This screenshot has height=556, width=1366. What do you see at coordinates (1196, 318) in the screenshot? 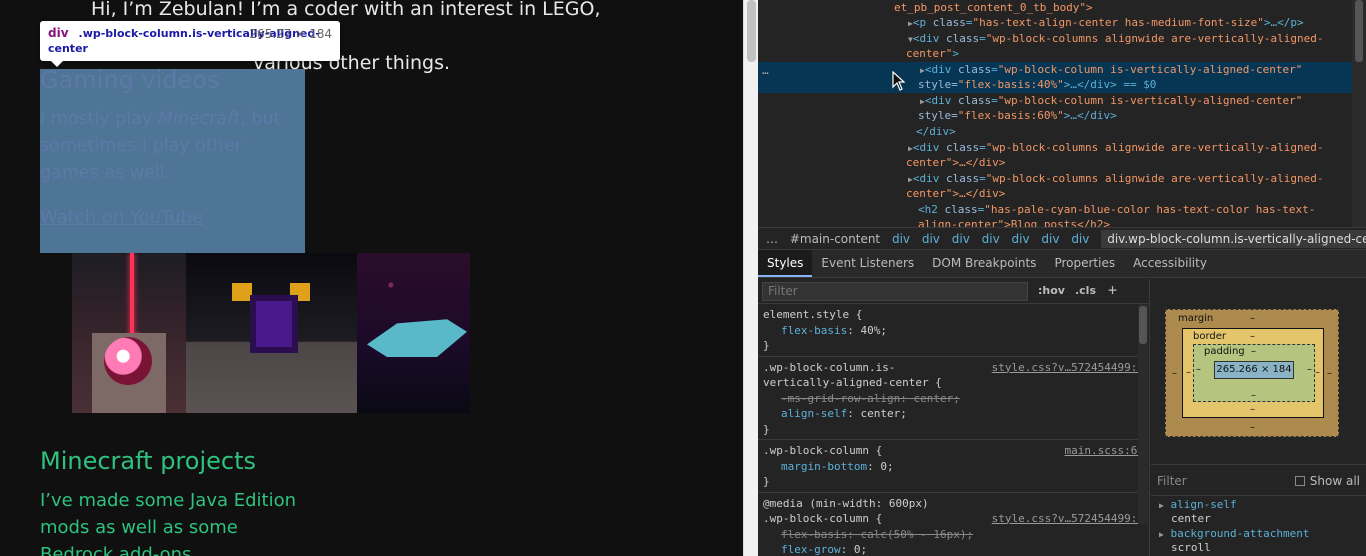
I see `margin-label: margin` at bounding box center [1196, 318].